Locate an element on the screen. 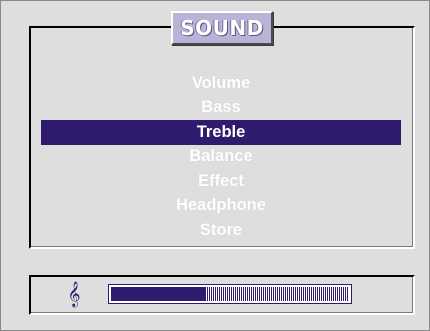 The height and width of the screenshot is (331, 430). menu-item-label: Headphone is located at coordinates (221, 205).